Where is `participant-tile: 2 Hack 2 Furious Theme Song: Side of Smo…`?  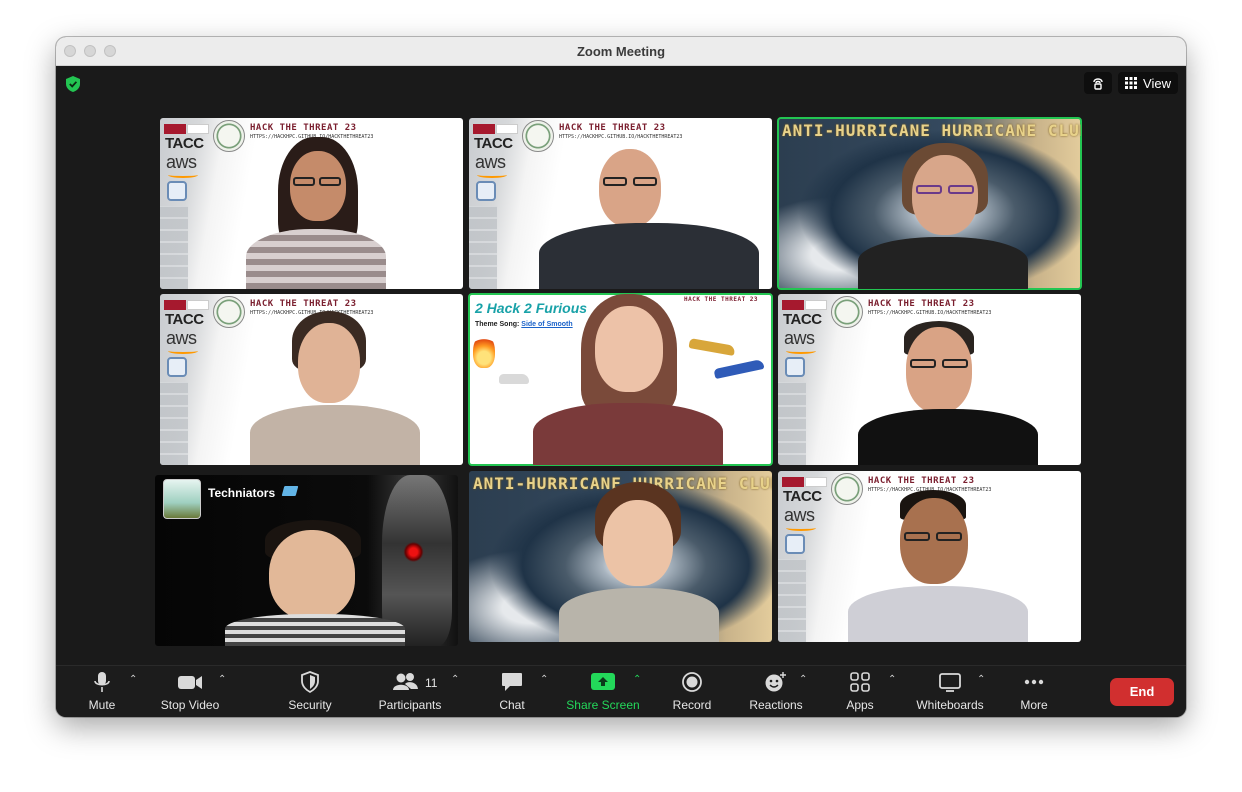
participant-tile: 2 Hack 2 Furious Theme Song: Side of Smo… is located at coordinates (620, 379).